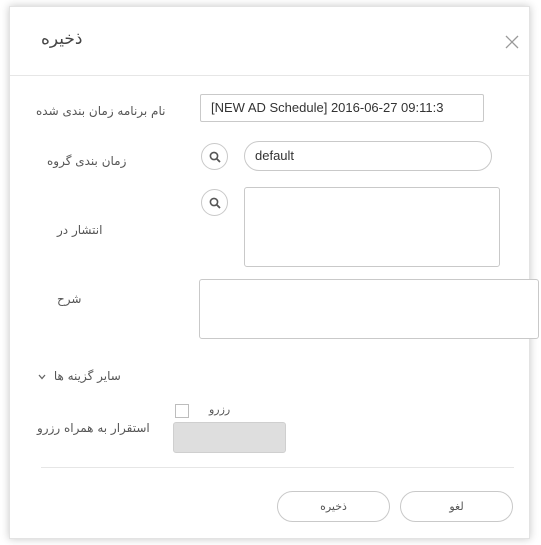 This screenshot has height=545, width=541. What do you see at coordinates (87, 376) in the screenshot?
I see `more-options-label: سایر گزینه ها` at bounding box center [87, 376].